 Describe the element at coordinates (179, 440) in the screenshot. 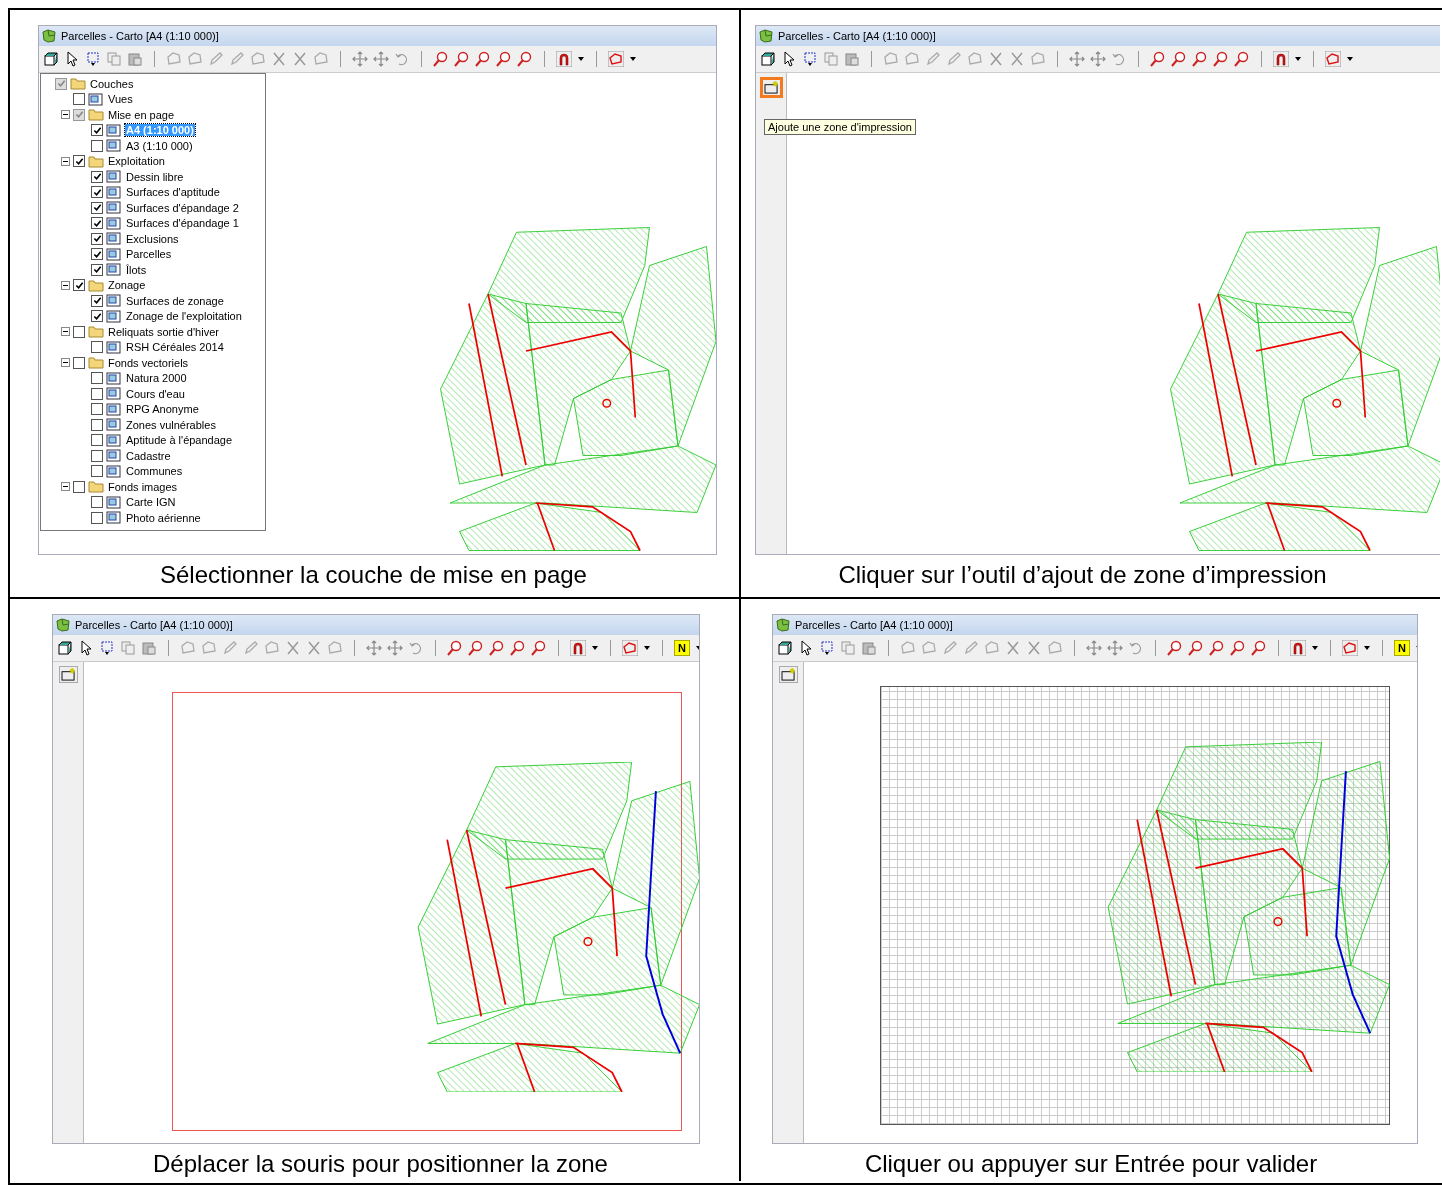

I see `layer-name: Aptitude à l'épandage` at that location.